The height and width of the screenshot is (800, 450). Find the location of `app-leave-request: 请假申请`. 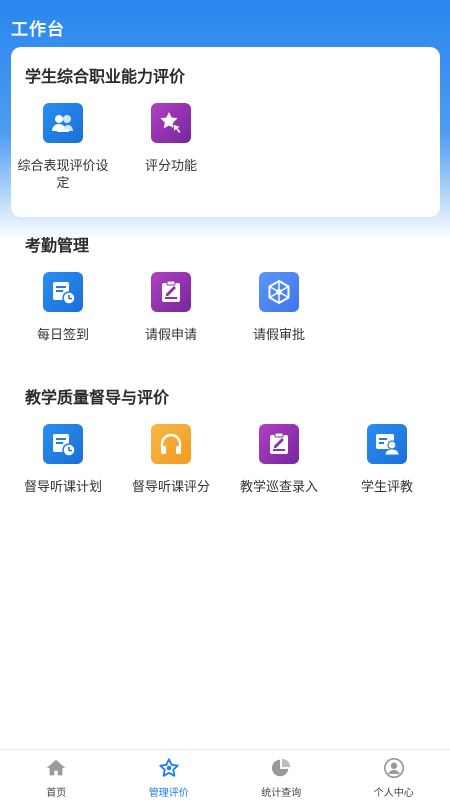

app-leave-request: 请假申请 is located at coordinates (171, 308).